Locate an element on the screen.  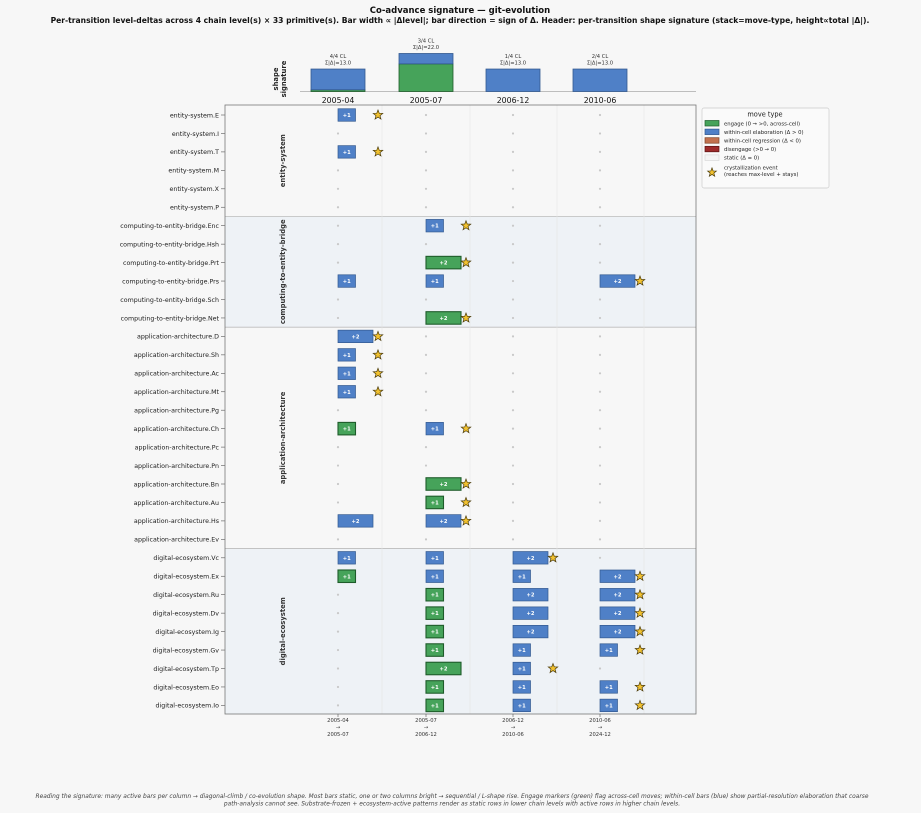
legend-item: static (Δ = 0) is located at coordinates (731, 158).